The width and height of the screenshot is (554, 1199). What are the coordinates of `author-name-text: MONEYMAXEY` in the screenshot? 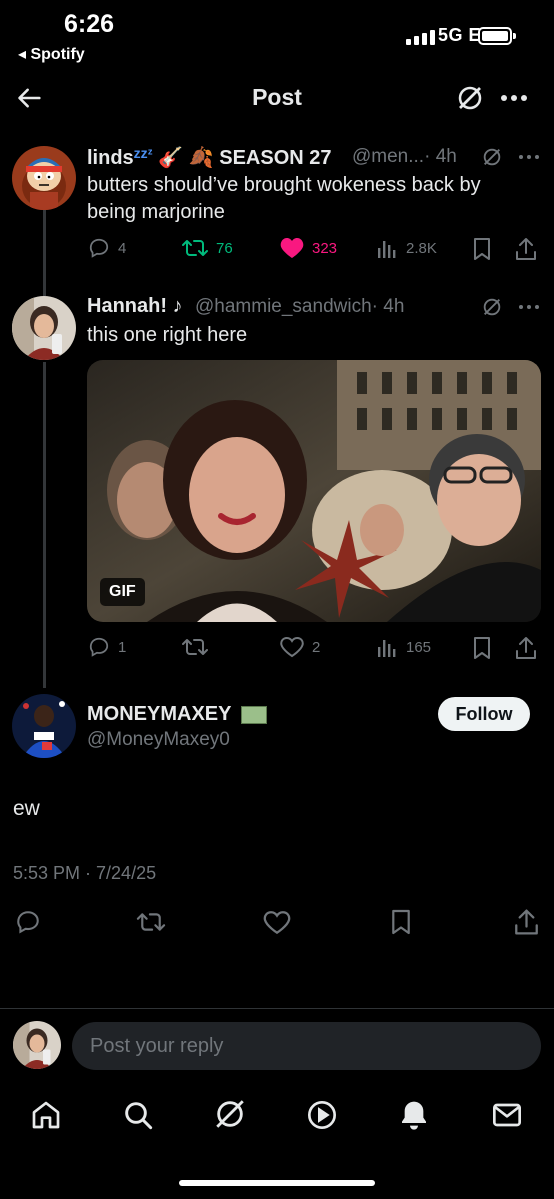 It's located at (159, 714).